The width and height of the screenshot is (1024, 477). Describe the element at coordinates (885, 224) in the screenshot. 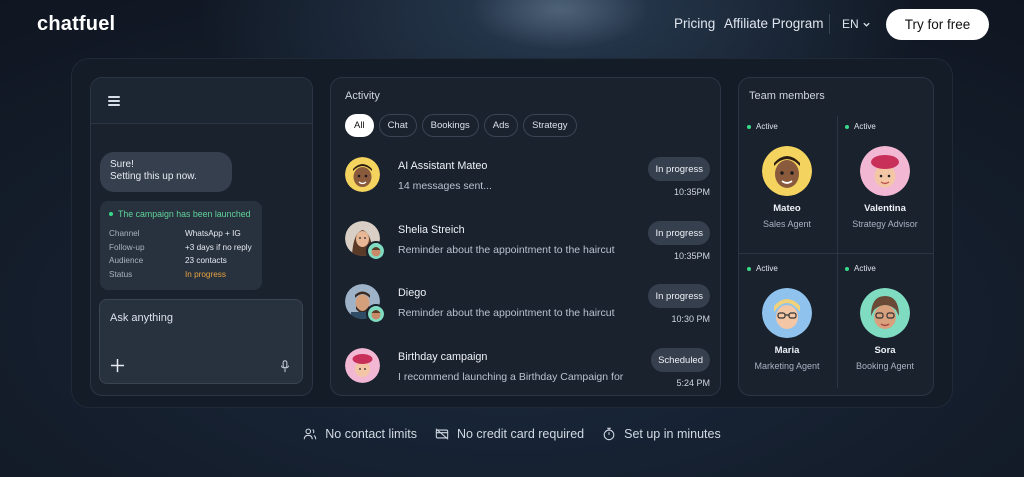

I see `member-role: Strategy Advisor` at that location.